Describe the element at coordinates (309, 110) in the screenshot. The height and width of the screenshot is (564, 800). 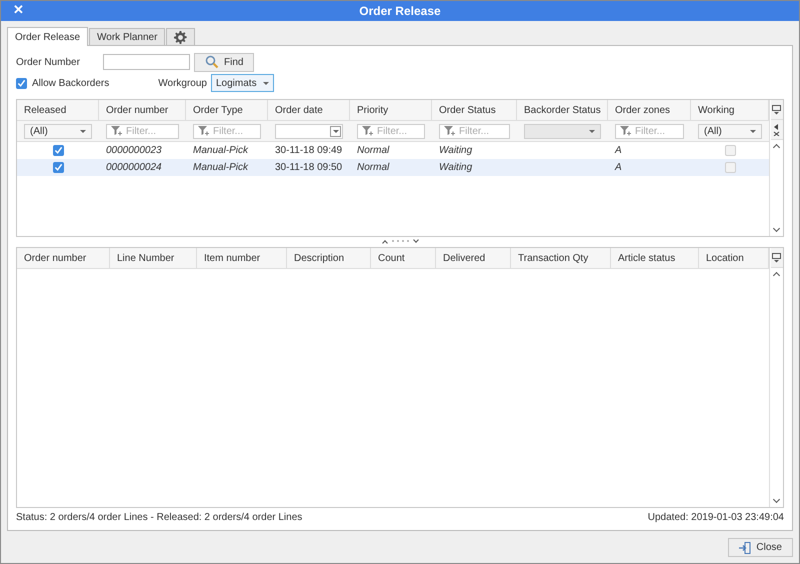
I see `column-header: Order date` at that location.